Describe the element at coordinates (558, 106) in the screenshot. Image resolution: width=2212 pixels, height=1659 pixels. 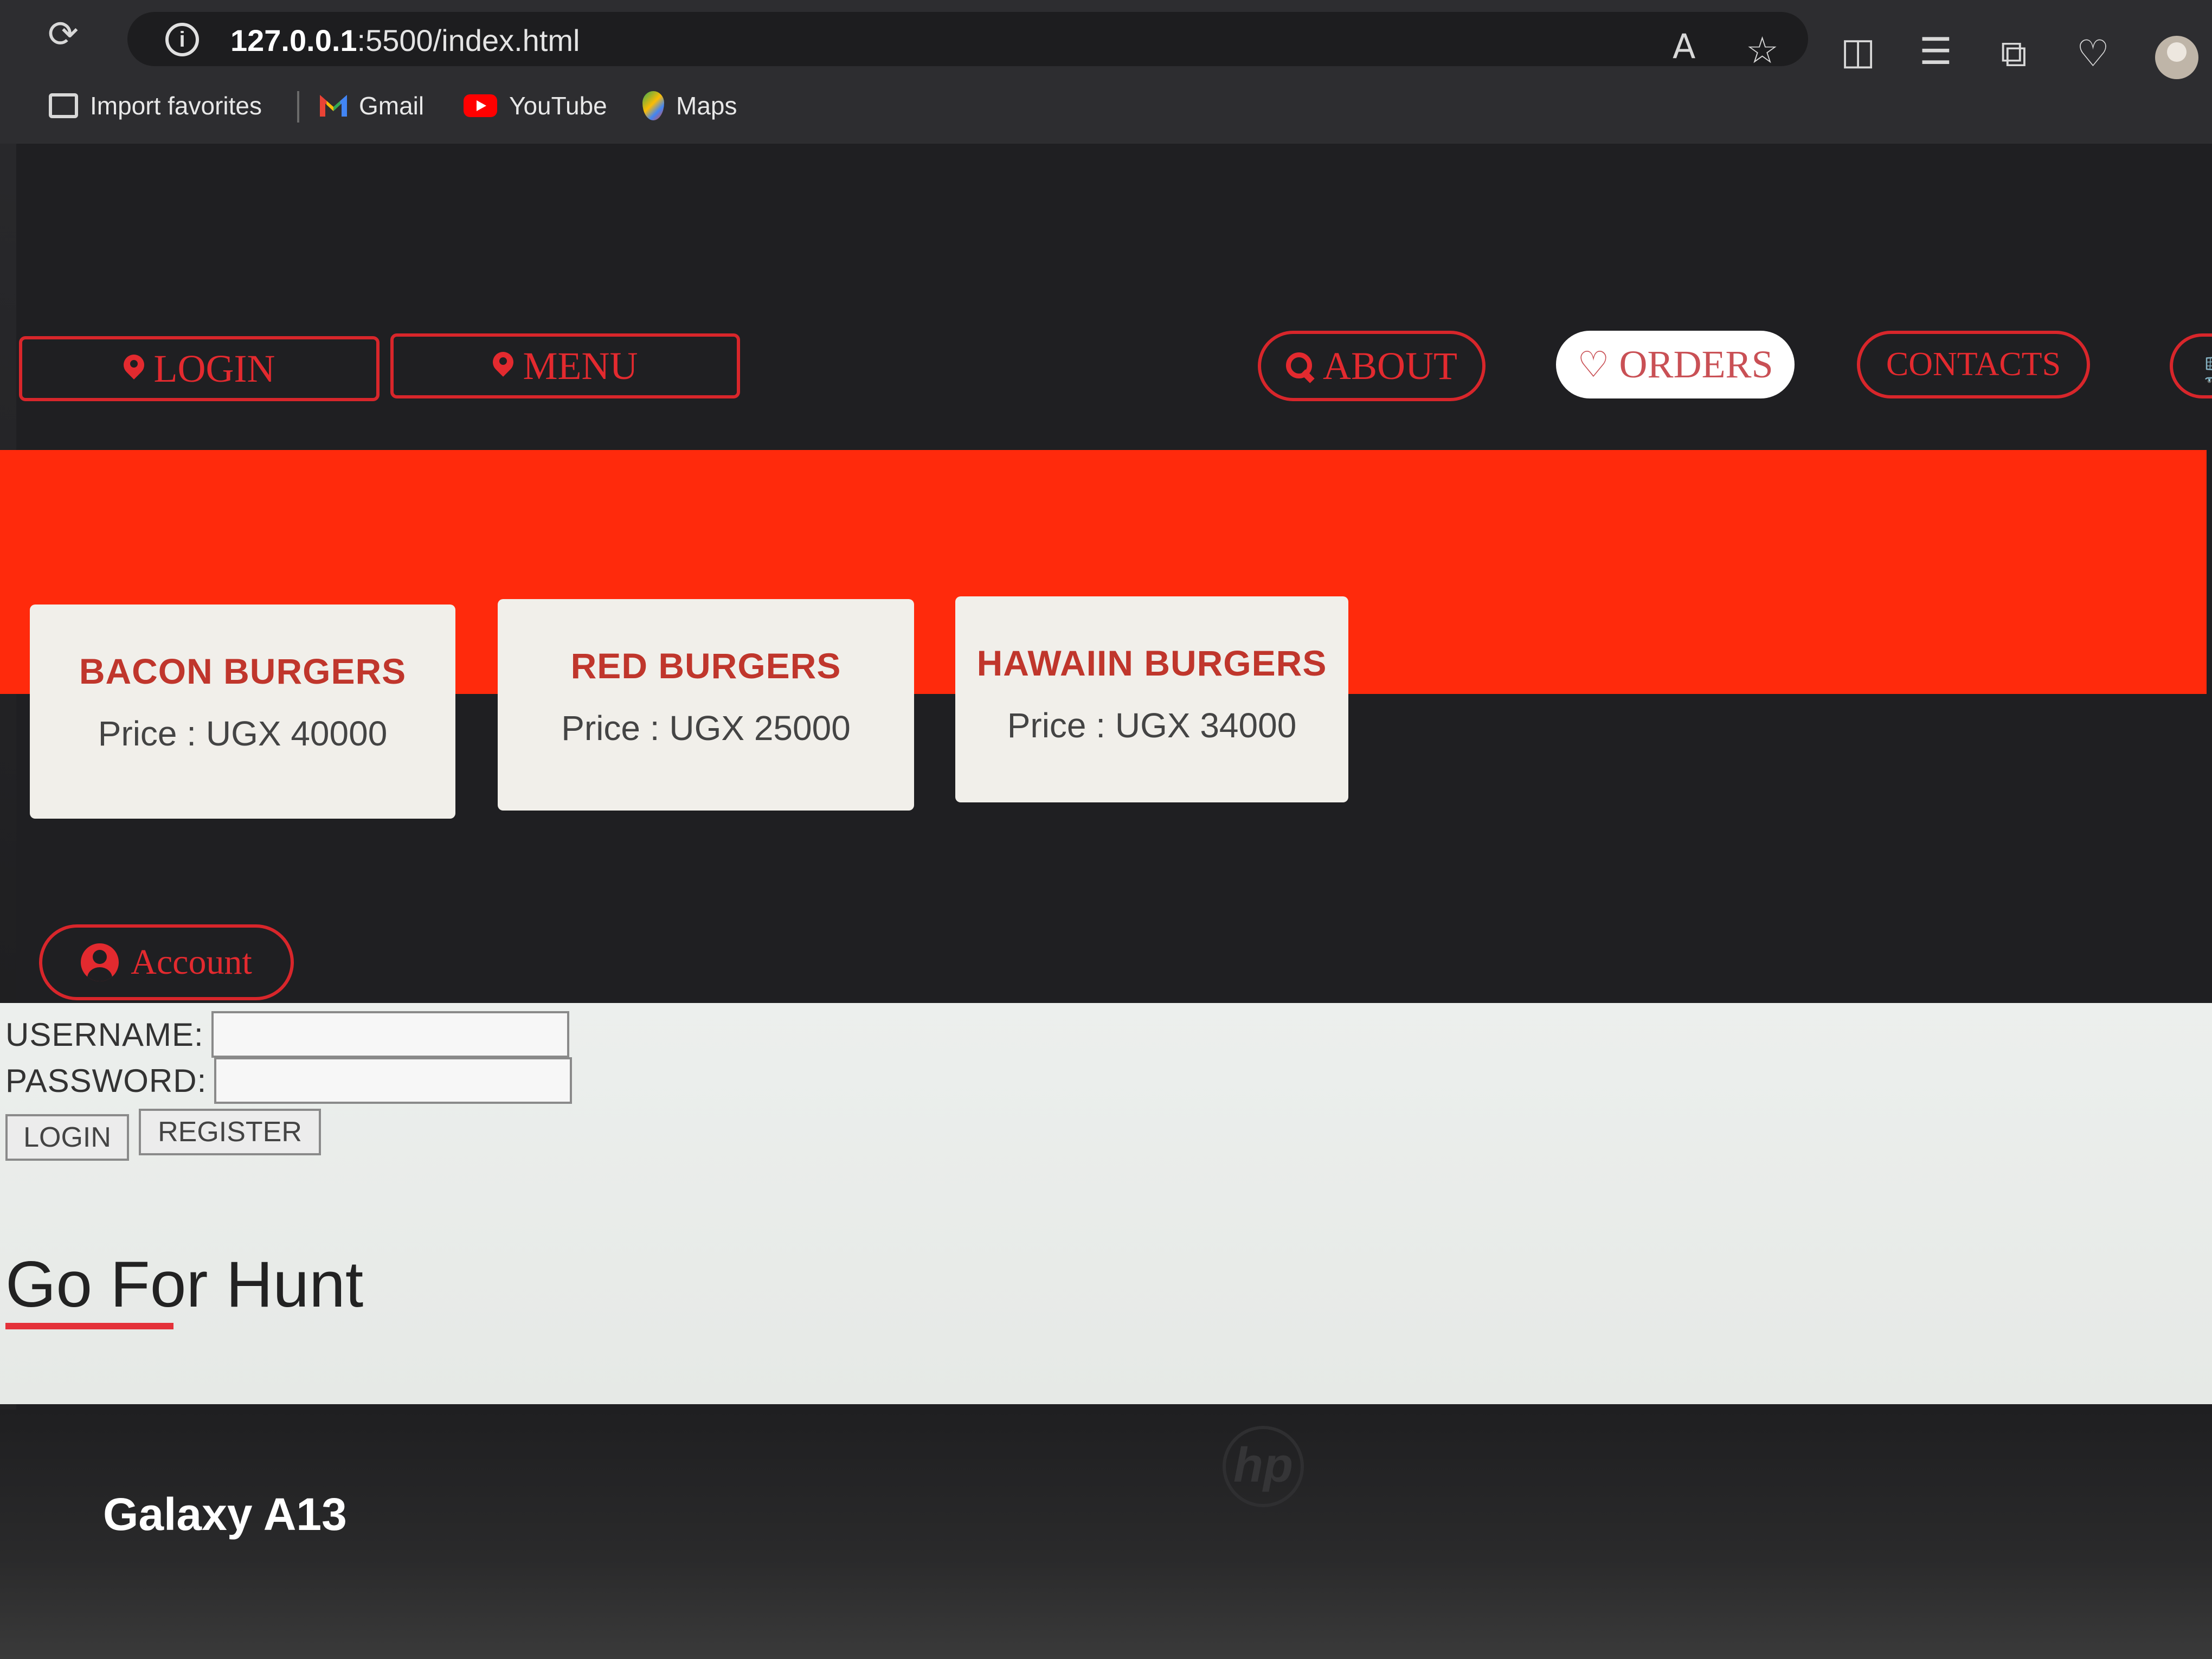
I see `bookmark-label: YouTube` at that location.